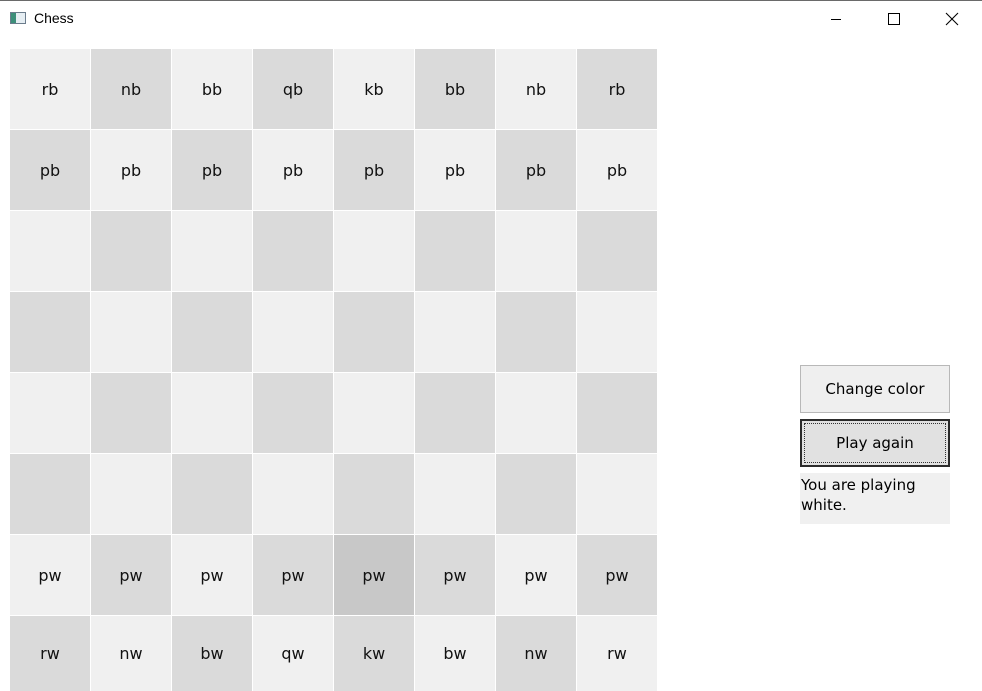 Image resolution: width=982 pixels, height=691 pixels. Describe the element at coordinates (293, 332) in the screenshot. I see `board-square-d5` at that location.